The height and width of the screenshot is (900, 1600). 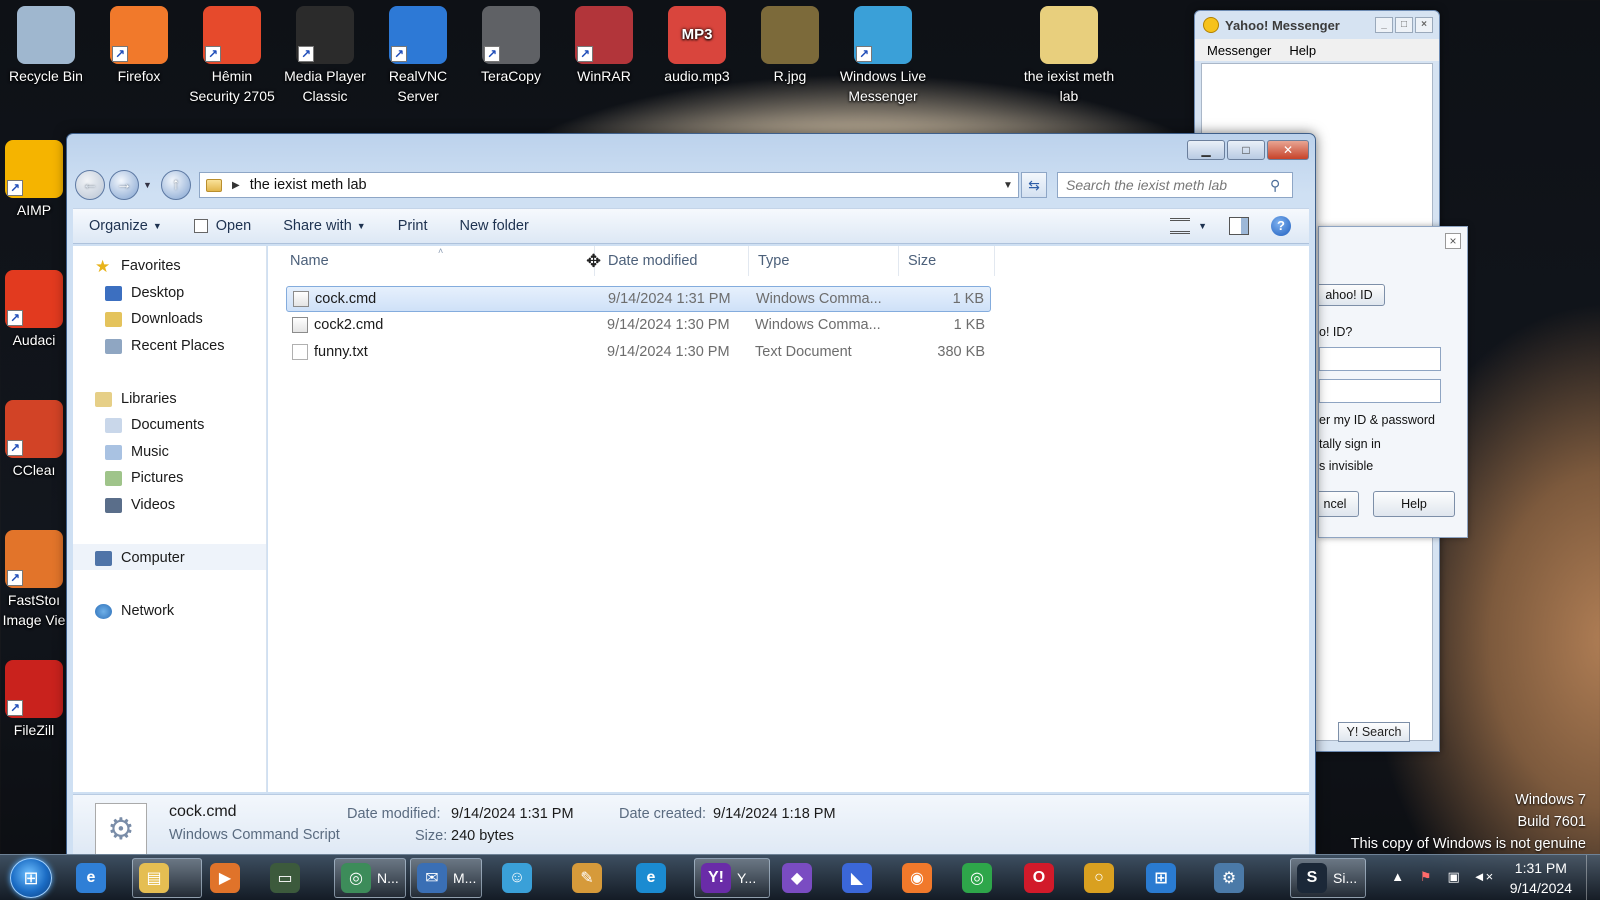 What do you see at coordinates (324, 226) in the screenshot?
I see `share-with-button: Share with ▼` at bounding box center [324, 226].